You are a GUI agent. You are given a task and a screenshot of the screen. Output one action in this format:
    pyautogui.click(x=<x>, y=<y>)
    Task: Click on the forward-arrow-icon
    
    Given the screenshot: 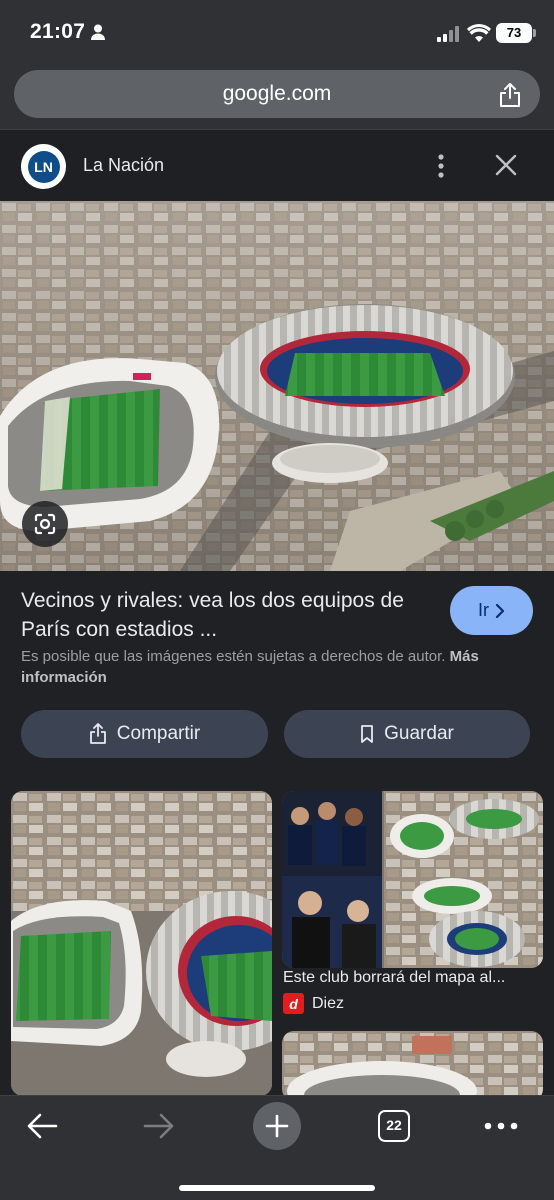 What is the action you would take?
    pyautogui.click(x=159, y=1126)
    